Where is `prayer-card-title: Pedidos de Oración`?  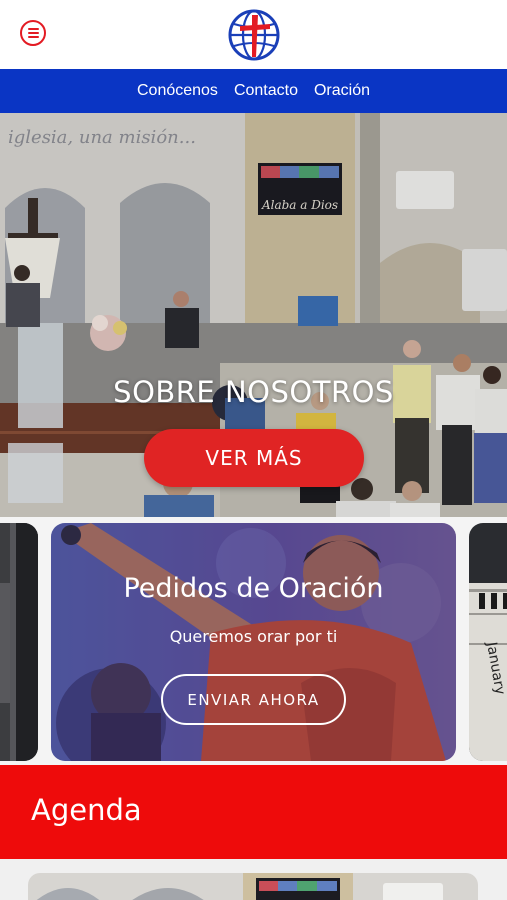
prayer-card-title: Pedidos de Oración is located at coordinates (253, 588).